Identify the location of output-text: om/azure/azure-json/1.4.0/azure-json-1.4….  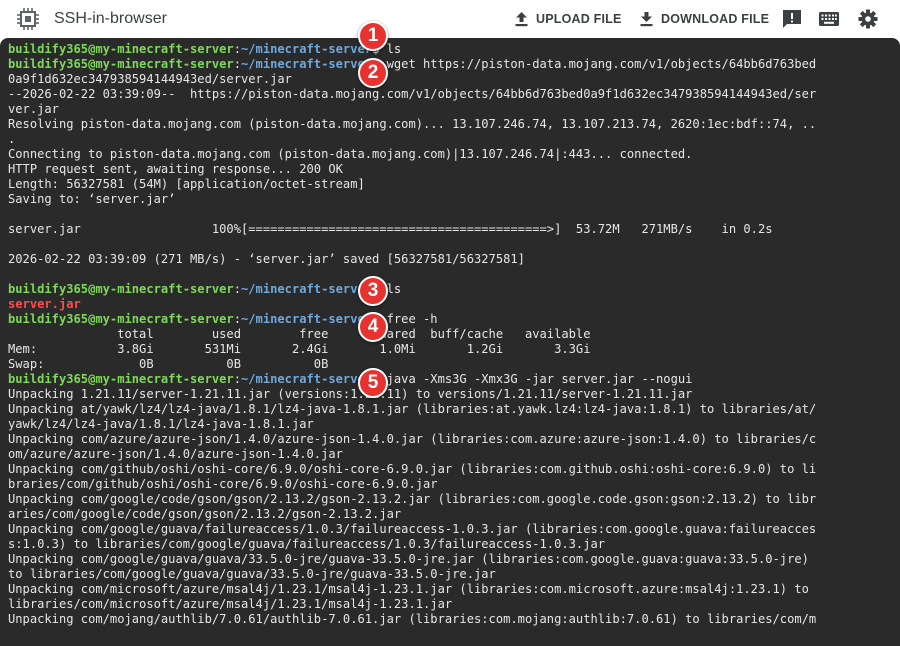
(175, 454).